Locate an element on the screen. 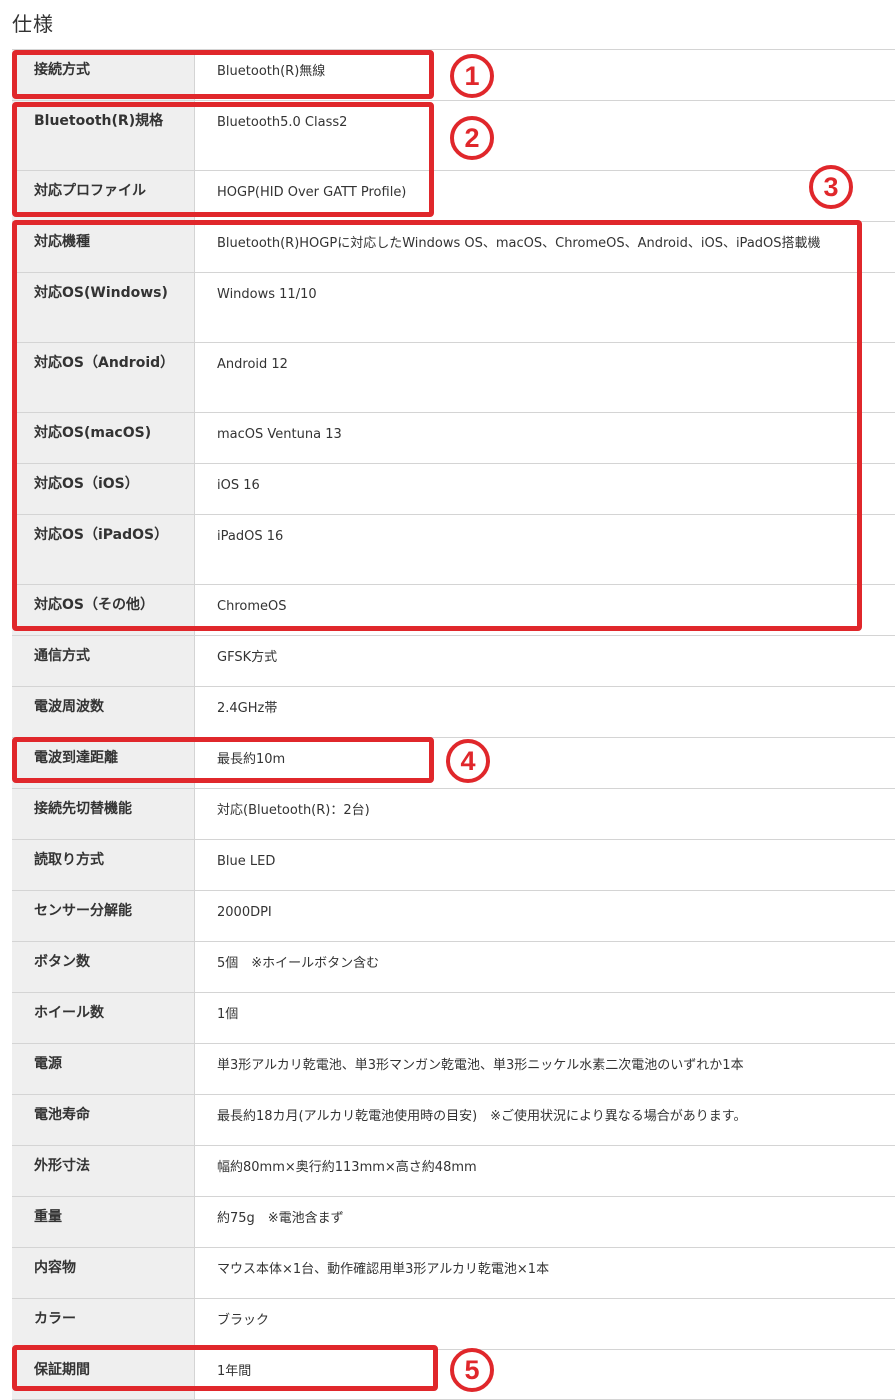 Image resolution: width=895 pixels, height=1400 pixels. spec-label: 電波周波数 is located at coordinates (103, 712).